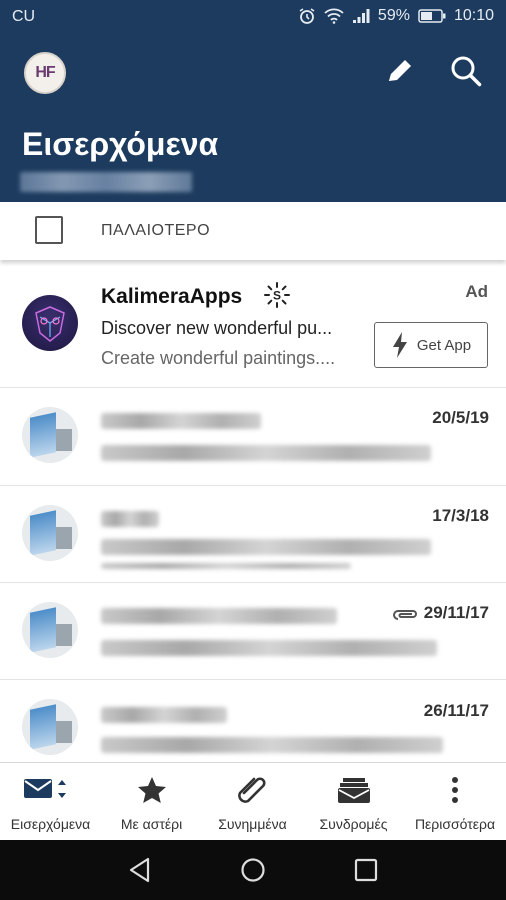 Image resolution: width=506 pixels, height=900 pixels. I want to click on system-nav-bar, so click(253, 870).